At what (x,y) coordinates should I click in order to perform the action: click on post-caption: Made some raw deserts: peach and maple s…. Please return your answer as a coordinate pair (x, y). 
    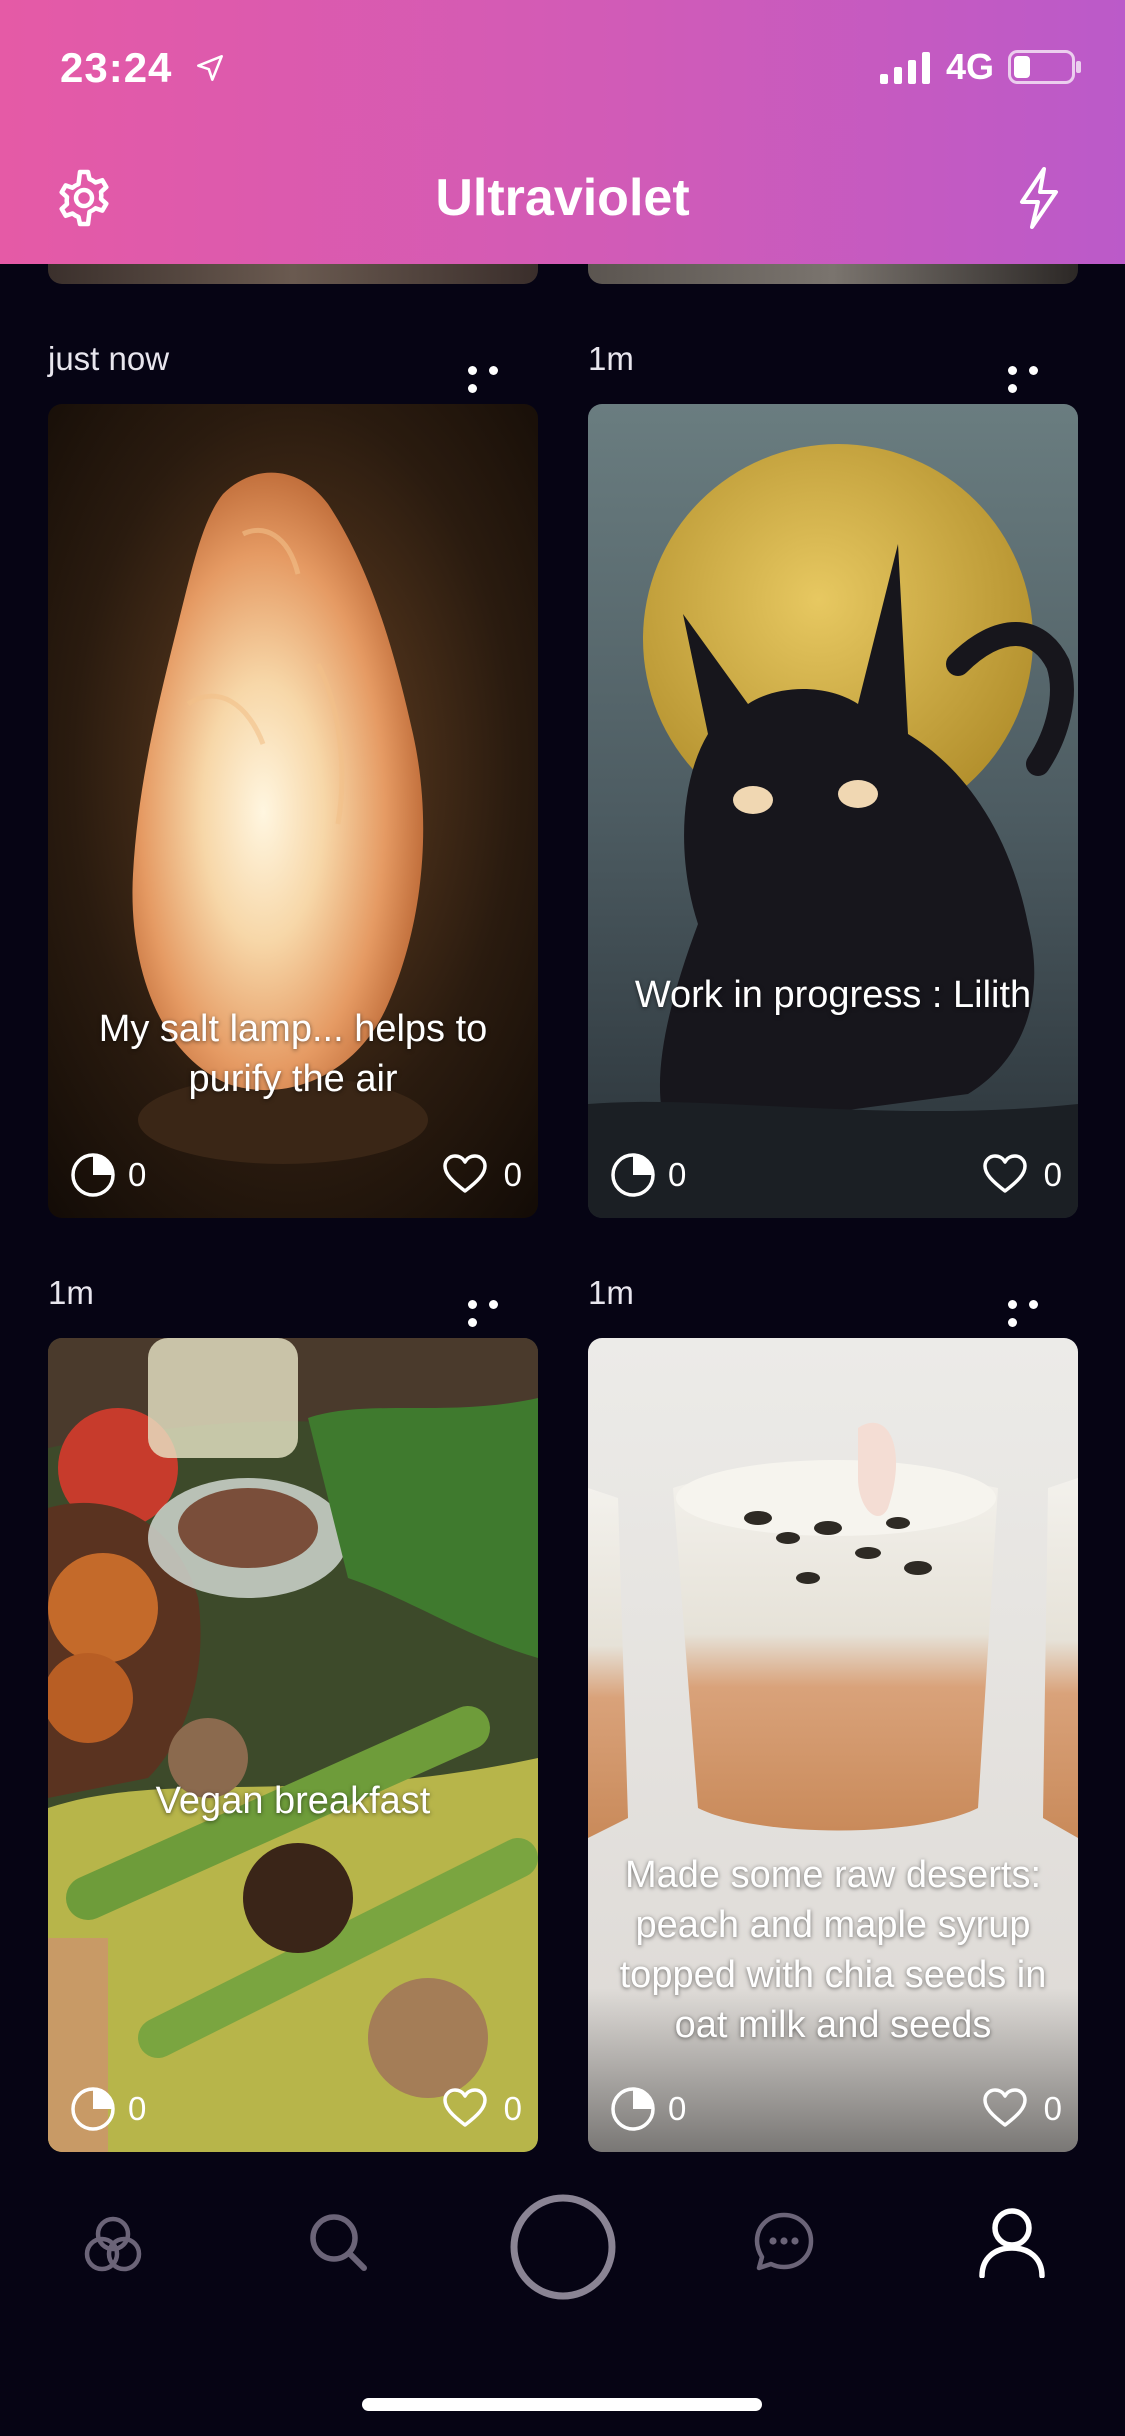
    Looking at the image, I should click on (833, 1950).